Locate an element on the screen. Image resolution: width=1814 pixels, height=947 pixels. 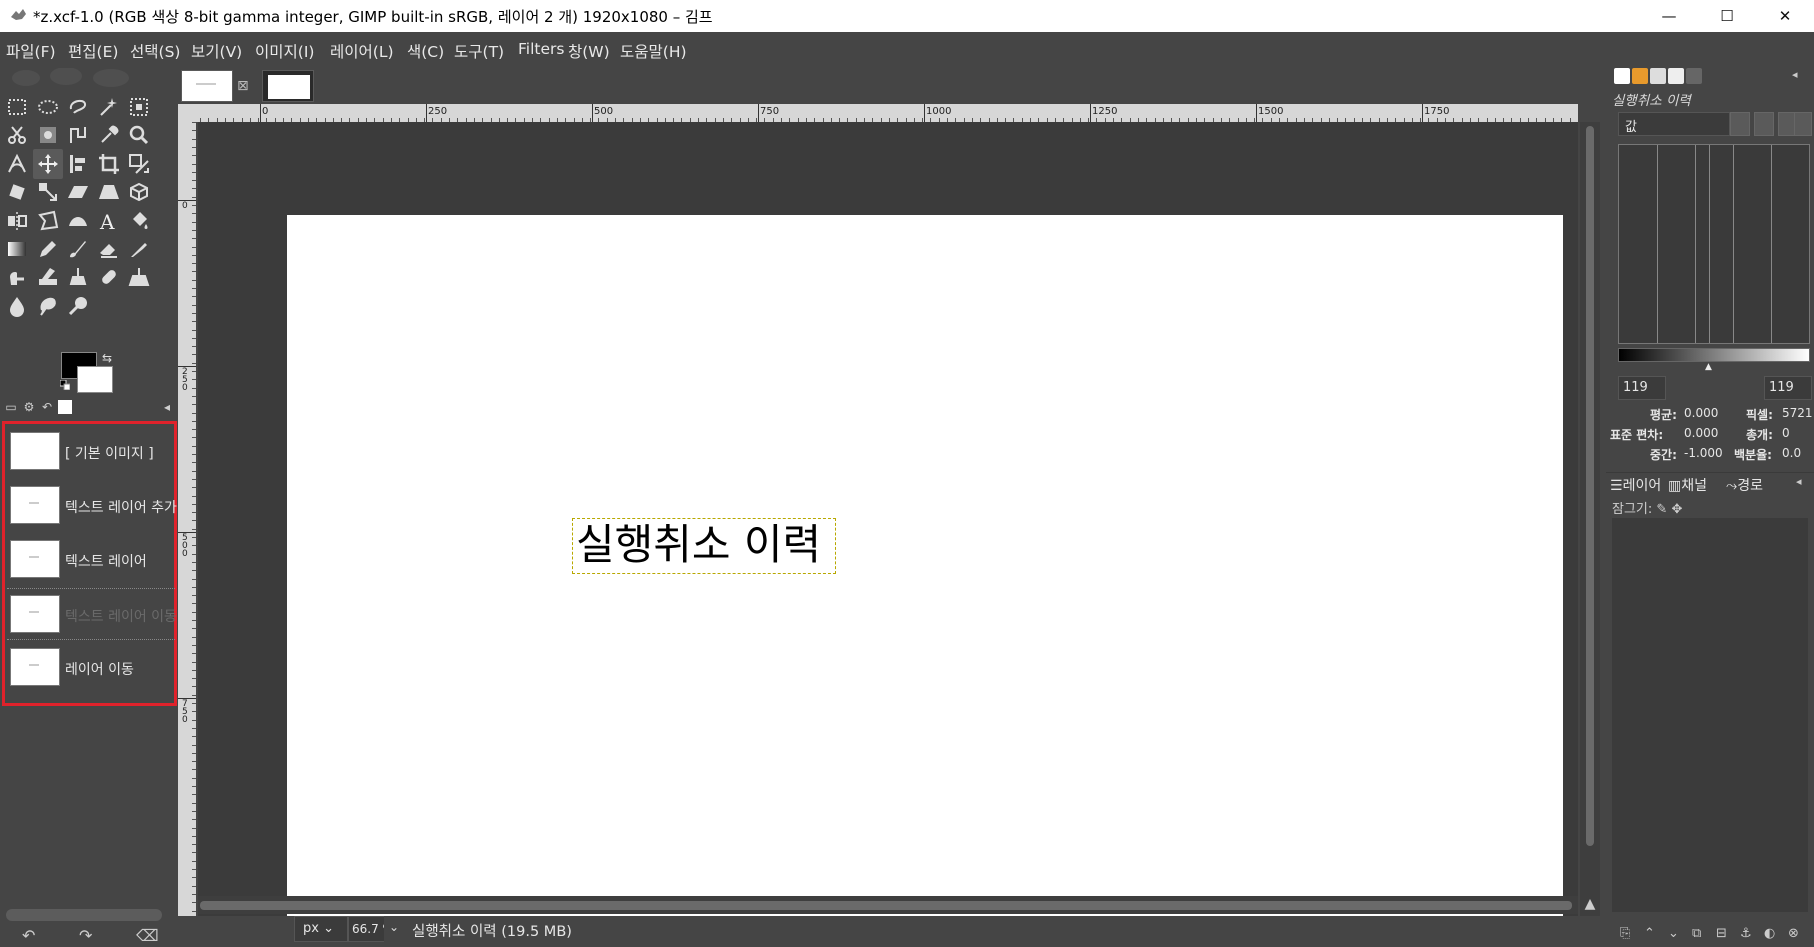
merge-down-button: ⊟ is located at coordinates (1721, 933).